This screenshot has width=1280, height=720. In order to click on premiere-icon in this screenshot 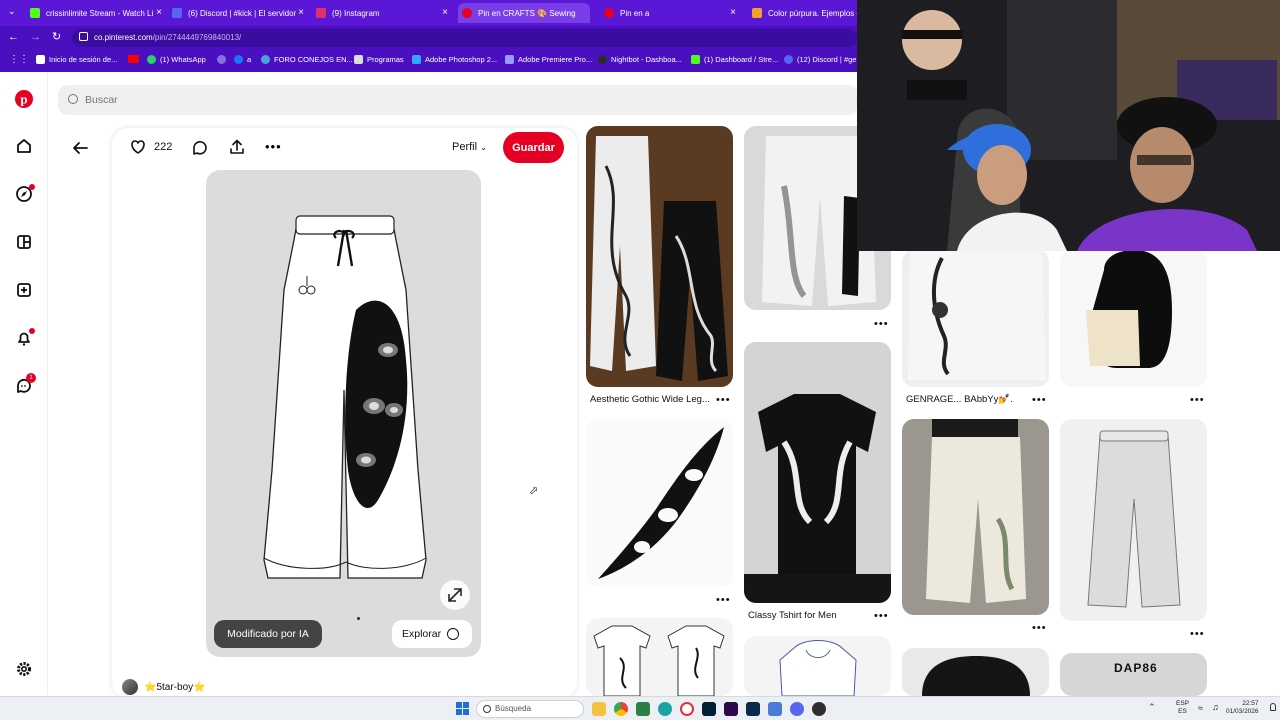, I will do `click(731, 709)`.